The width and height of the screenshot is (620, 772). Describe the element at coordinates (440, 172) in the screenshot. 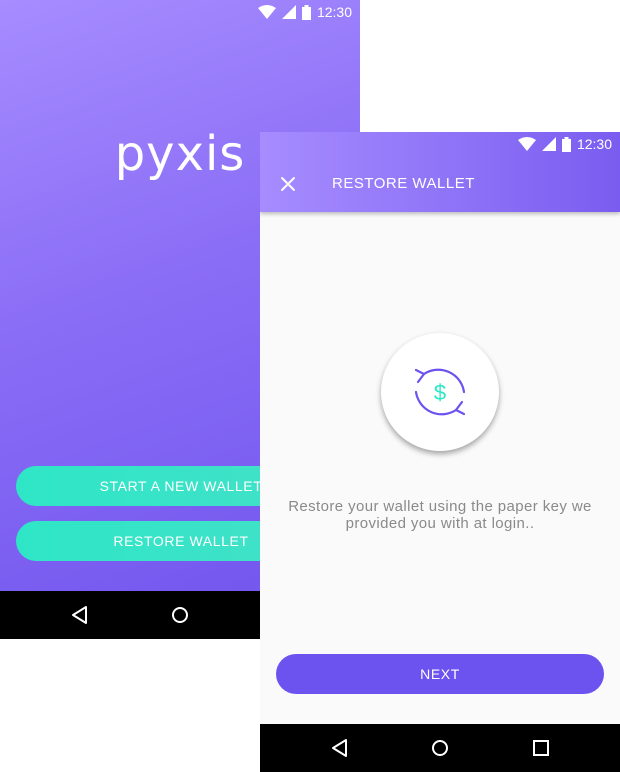

I see `app-bar: 12:30 RESTORE WALLET` at that location.